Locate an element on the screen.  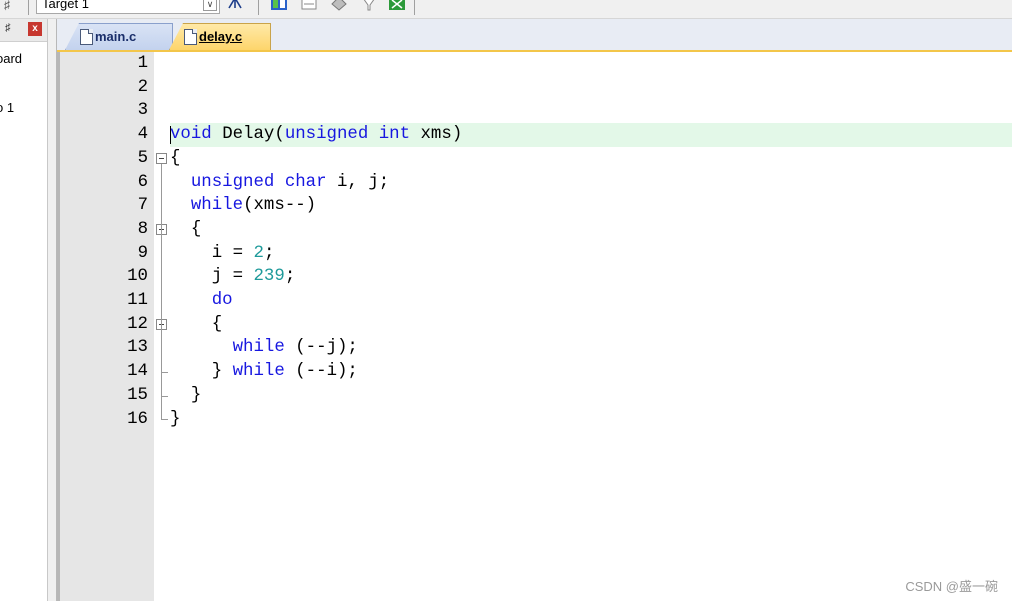
code-line: 12 { is located at coordinates (536, 325).